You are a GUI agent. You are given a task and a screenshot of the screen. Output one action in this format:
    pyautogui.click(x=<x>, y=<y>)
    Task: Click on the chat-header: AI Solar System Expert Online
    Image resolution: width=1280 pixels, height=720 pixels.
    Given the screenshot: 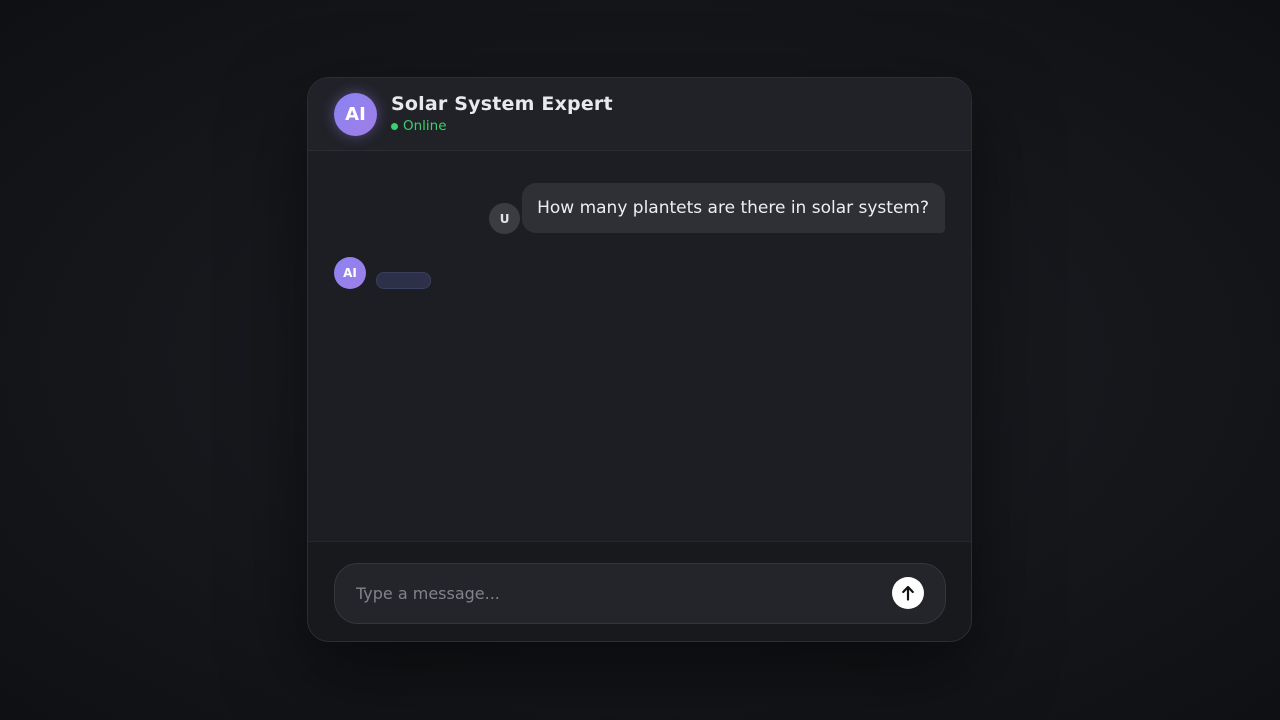 What is the action you would take?
    pyautogui.click(x=639, y=114)
    